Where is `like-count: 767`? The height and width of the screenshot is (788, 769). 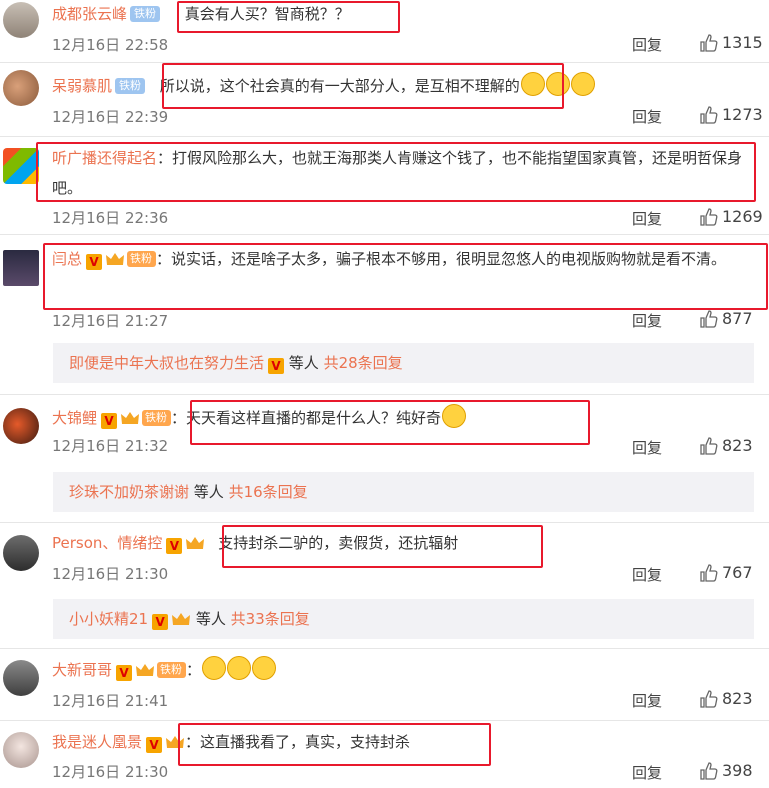 like-count: 767 is located at coordinates (737, 572).